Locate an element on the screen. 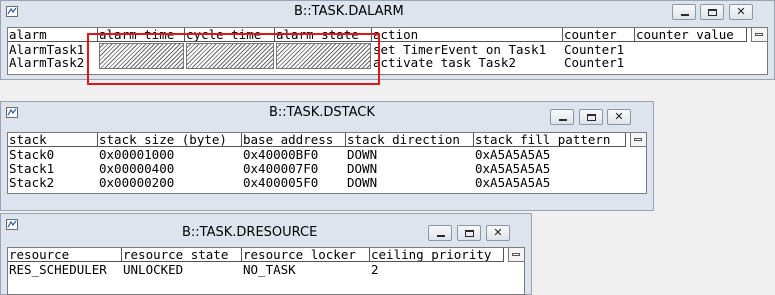 This screenshot has height=295, width=775. resource-name-cell: RES_SCHEDULER is located at coordinates (58, 270).